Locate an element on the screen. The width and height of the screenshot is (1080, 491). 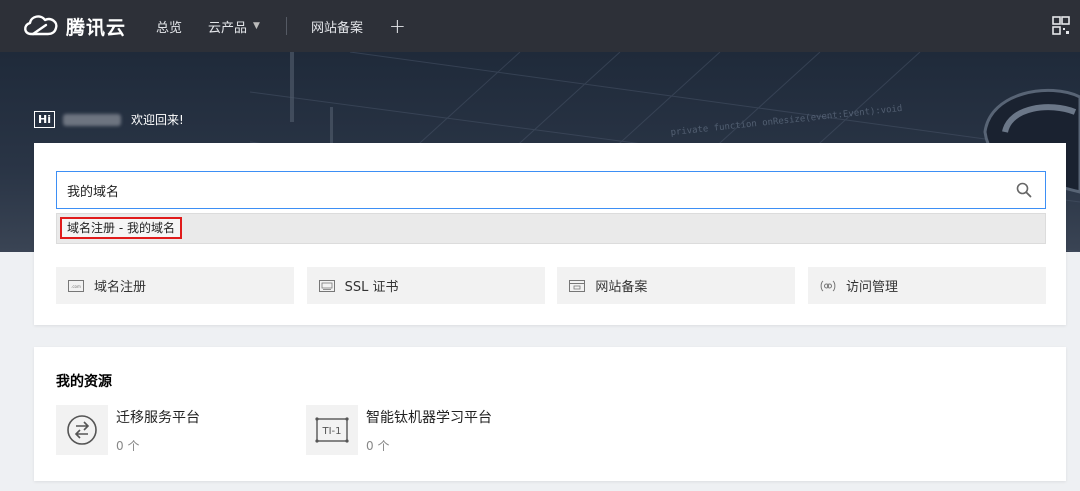
welcome-greeting: Hi 欢迎回来! is located at coordinates (109, 119).